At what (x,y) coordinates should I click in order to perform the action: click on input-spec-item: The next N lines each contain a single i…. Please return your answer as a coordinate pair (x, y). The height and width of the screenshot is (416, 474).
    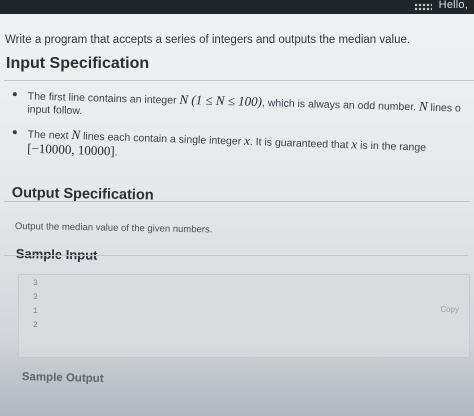
    Looking at the image, I should click on (241, 149).